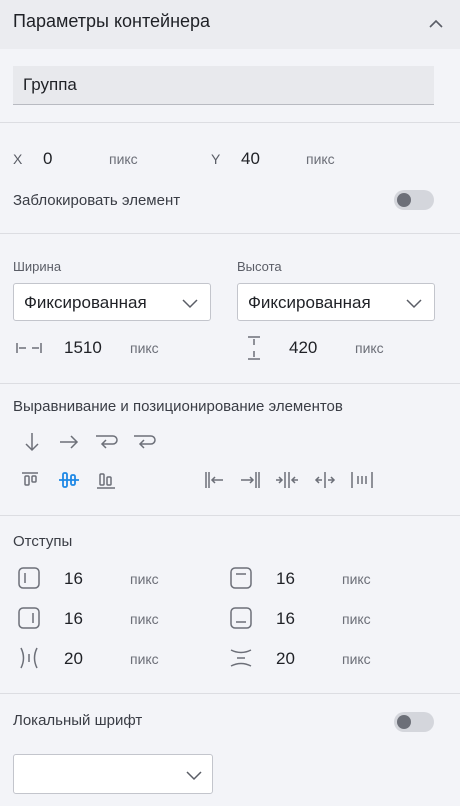 This screenshot has height=806, width=460. What do you see at coordinates (113, 774) in the screenshot?
I see `font-select` at bounding box center [113, 774].